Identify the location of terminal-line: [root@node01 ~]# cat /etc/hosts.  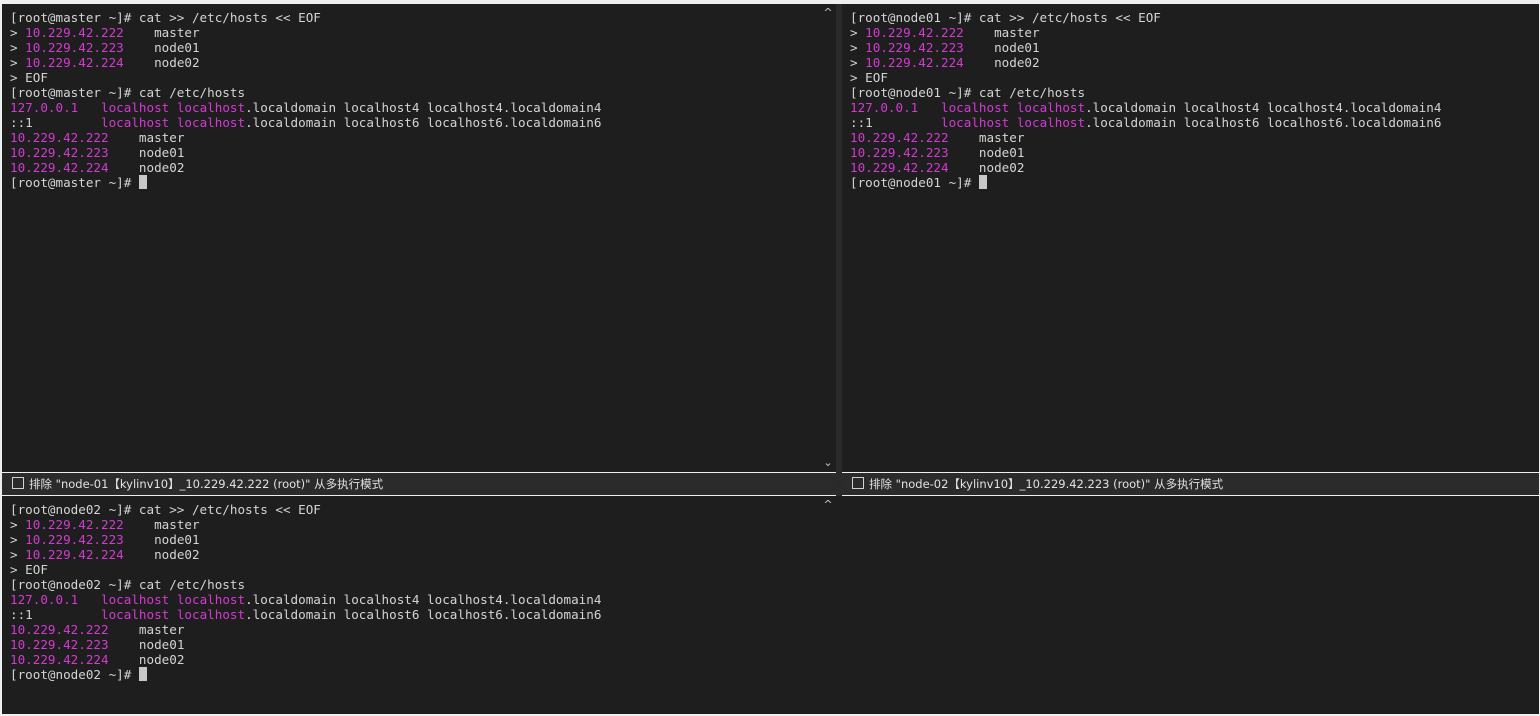
(1194, 92).